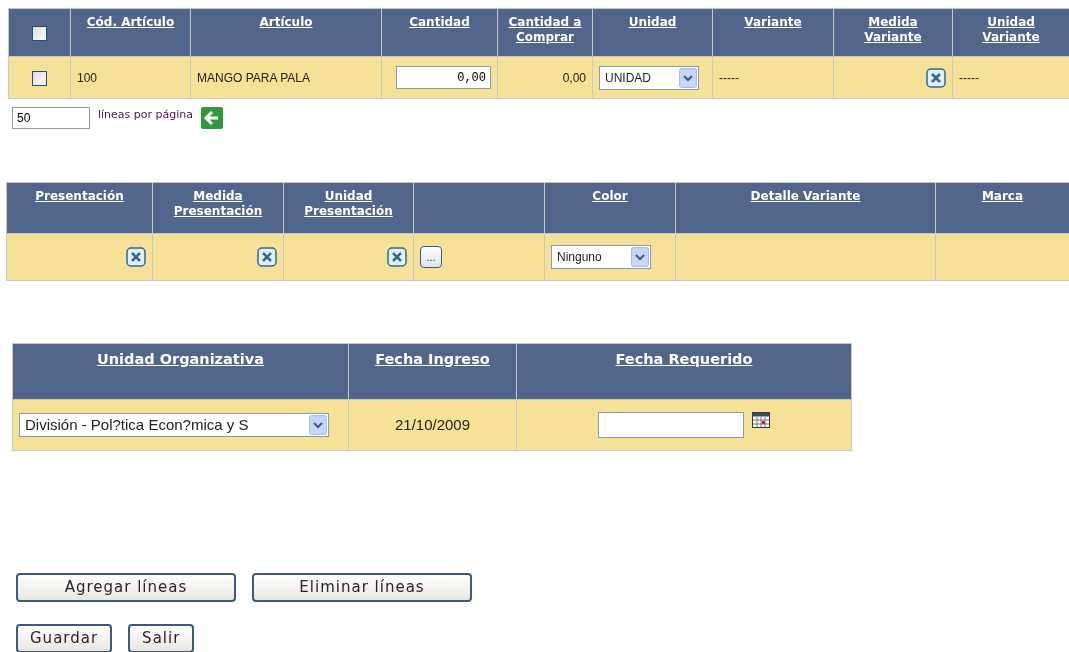 The height and width of the screenshot is (652, 1069). Describe the element at coordinates (64, 638) in the screenshot. I see `form-button: Guardar` at that location.